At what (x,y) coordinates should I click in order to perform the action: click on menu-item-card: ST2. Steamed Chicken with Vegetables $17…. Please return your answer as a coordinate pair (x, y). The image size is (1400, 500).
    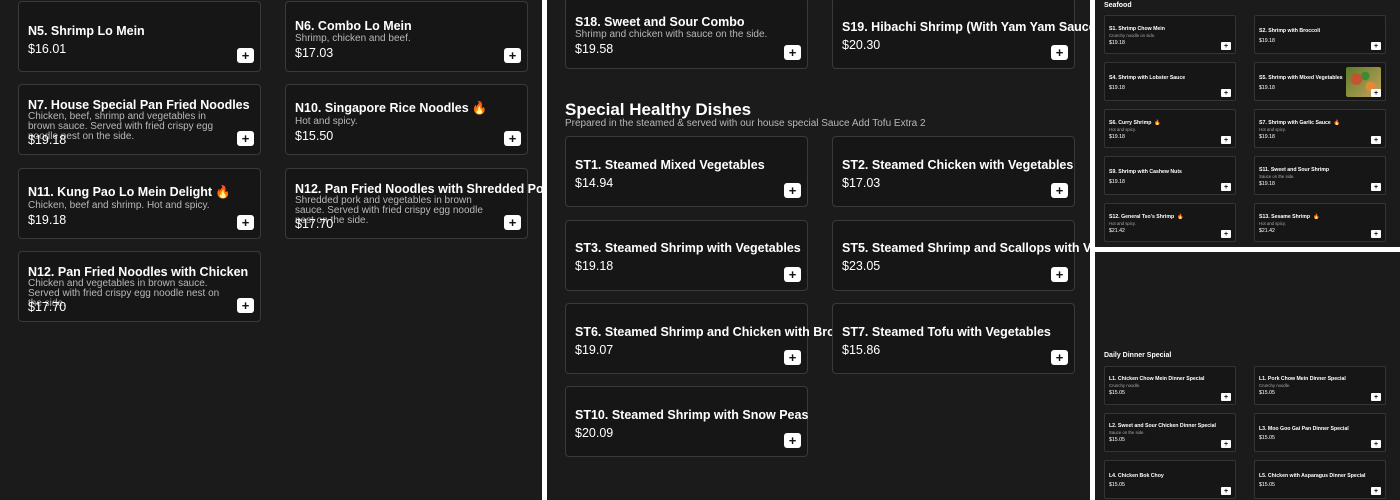
    Looking at the image, I should click on (953, 171).